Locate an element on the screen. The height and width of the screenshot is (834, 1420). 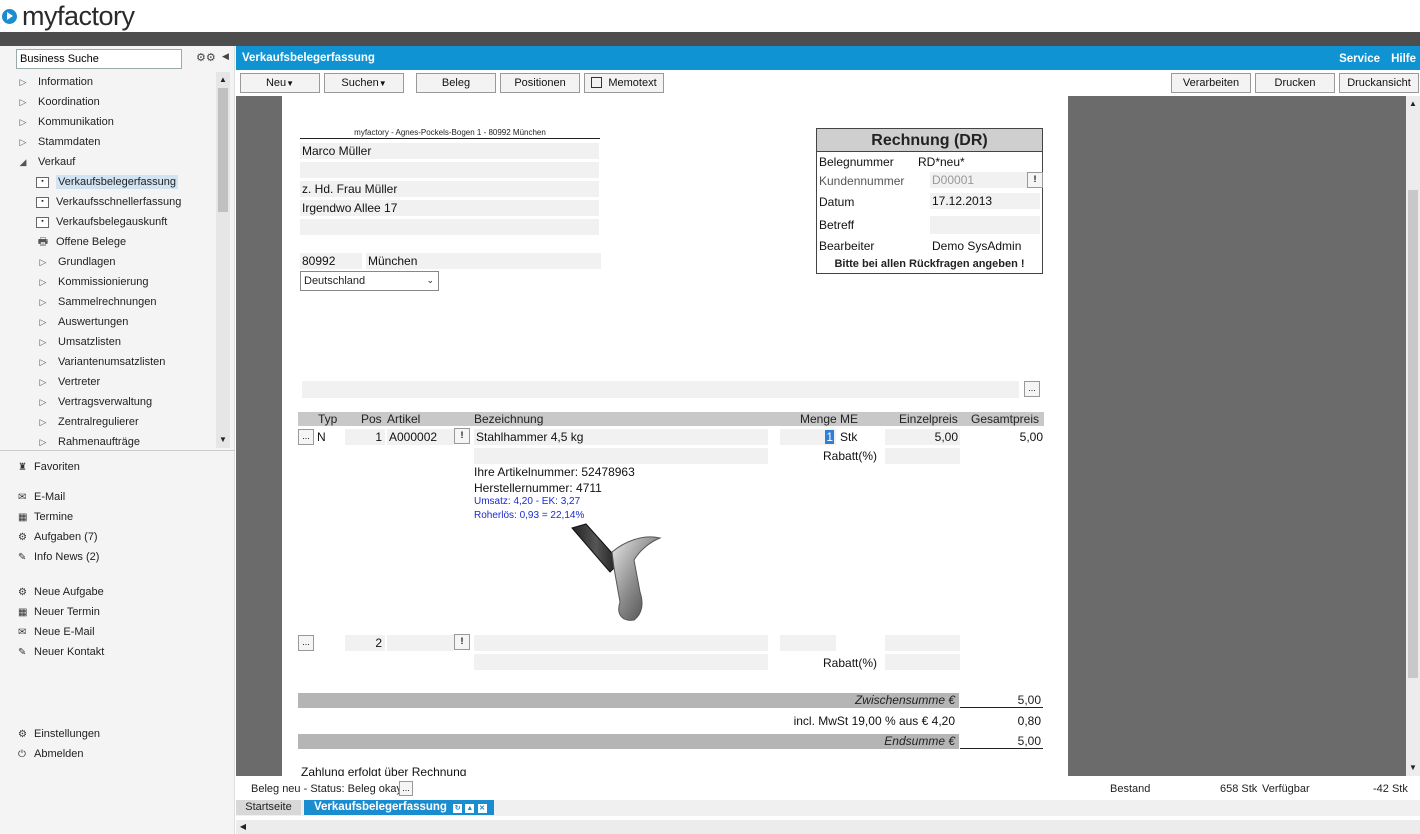
nav-item-auswertungen: ▷ Auswertungen is located at coordinates (116, 322).